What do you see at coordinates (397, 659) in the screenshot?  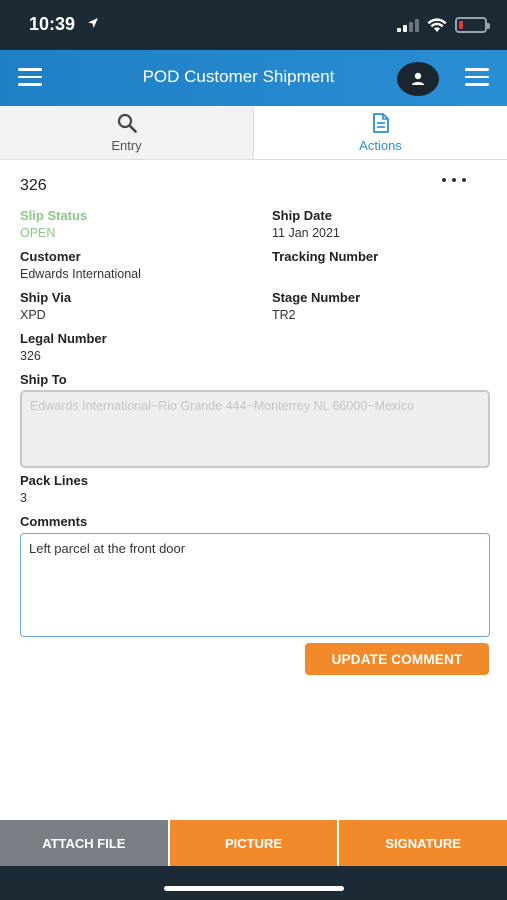 I see `update-comment-button: UPDATE COMMENT` at bounding box center [397, 659].